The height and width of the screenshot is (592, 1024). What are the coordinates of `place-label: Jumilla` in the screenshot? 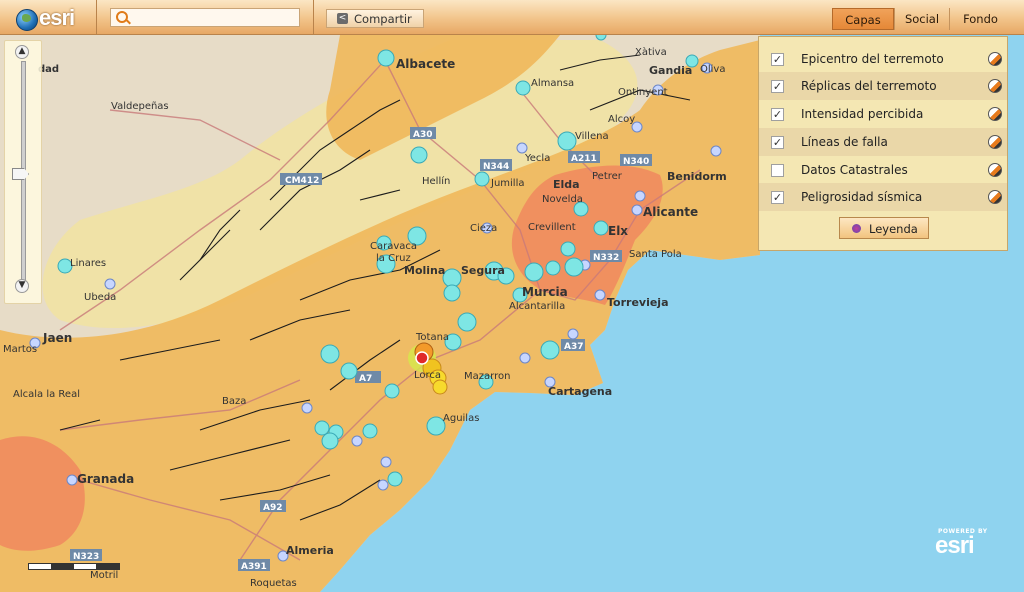 It's located at (507, 183).